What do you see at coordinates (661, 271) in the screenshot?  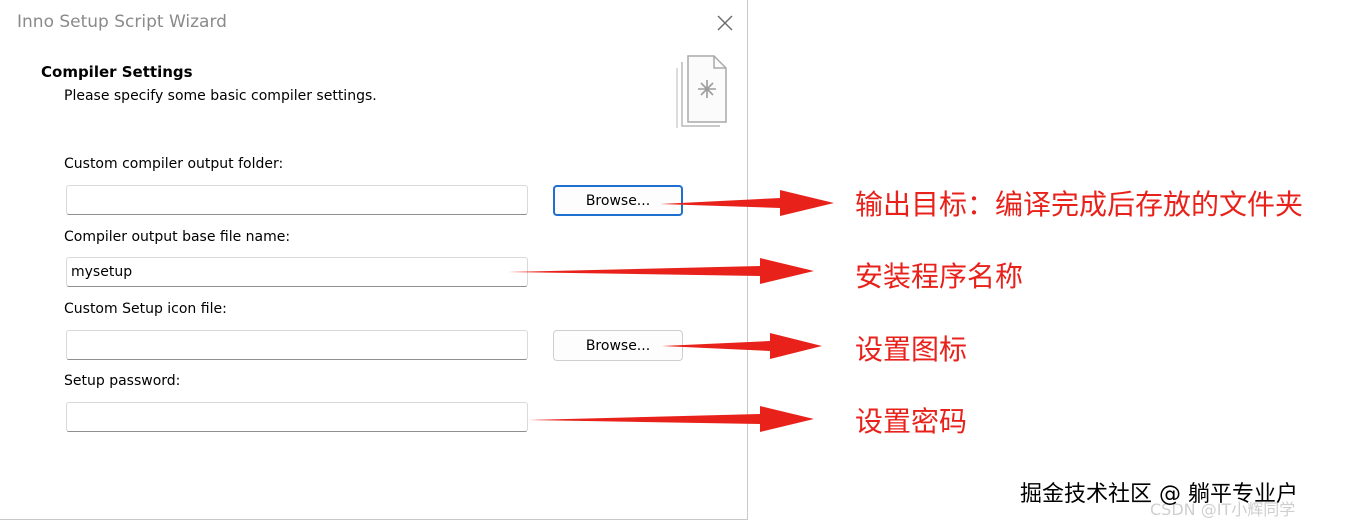 I see `arrow-base-file-name` at bounding box center [661, 271].